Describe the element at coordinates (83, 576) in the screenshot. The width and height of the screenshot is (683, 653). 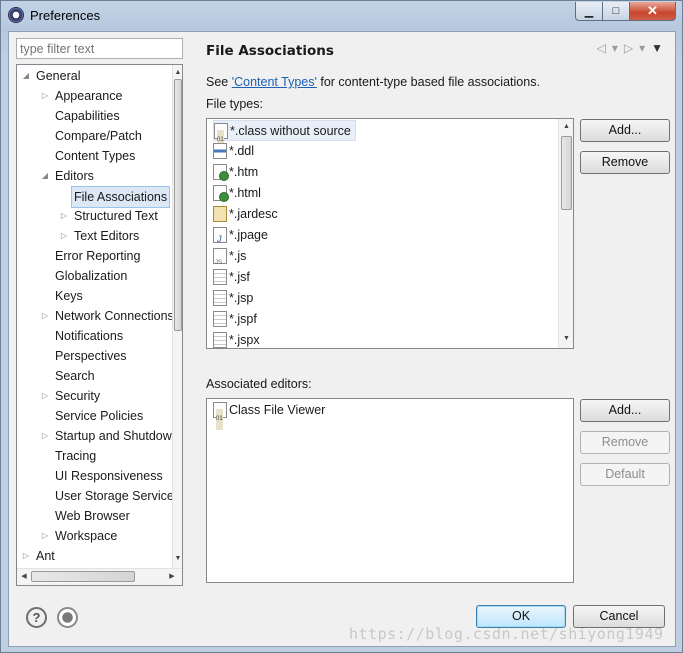
I see `tree-hscroll-thumb` at that location.